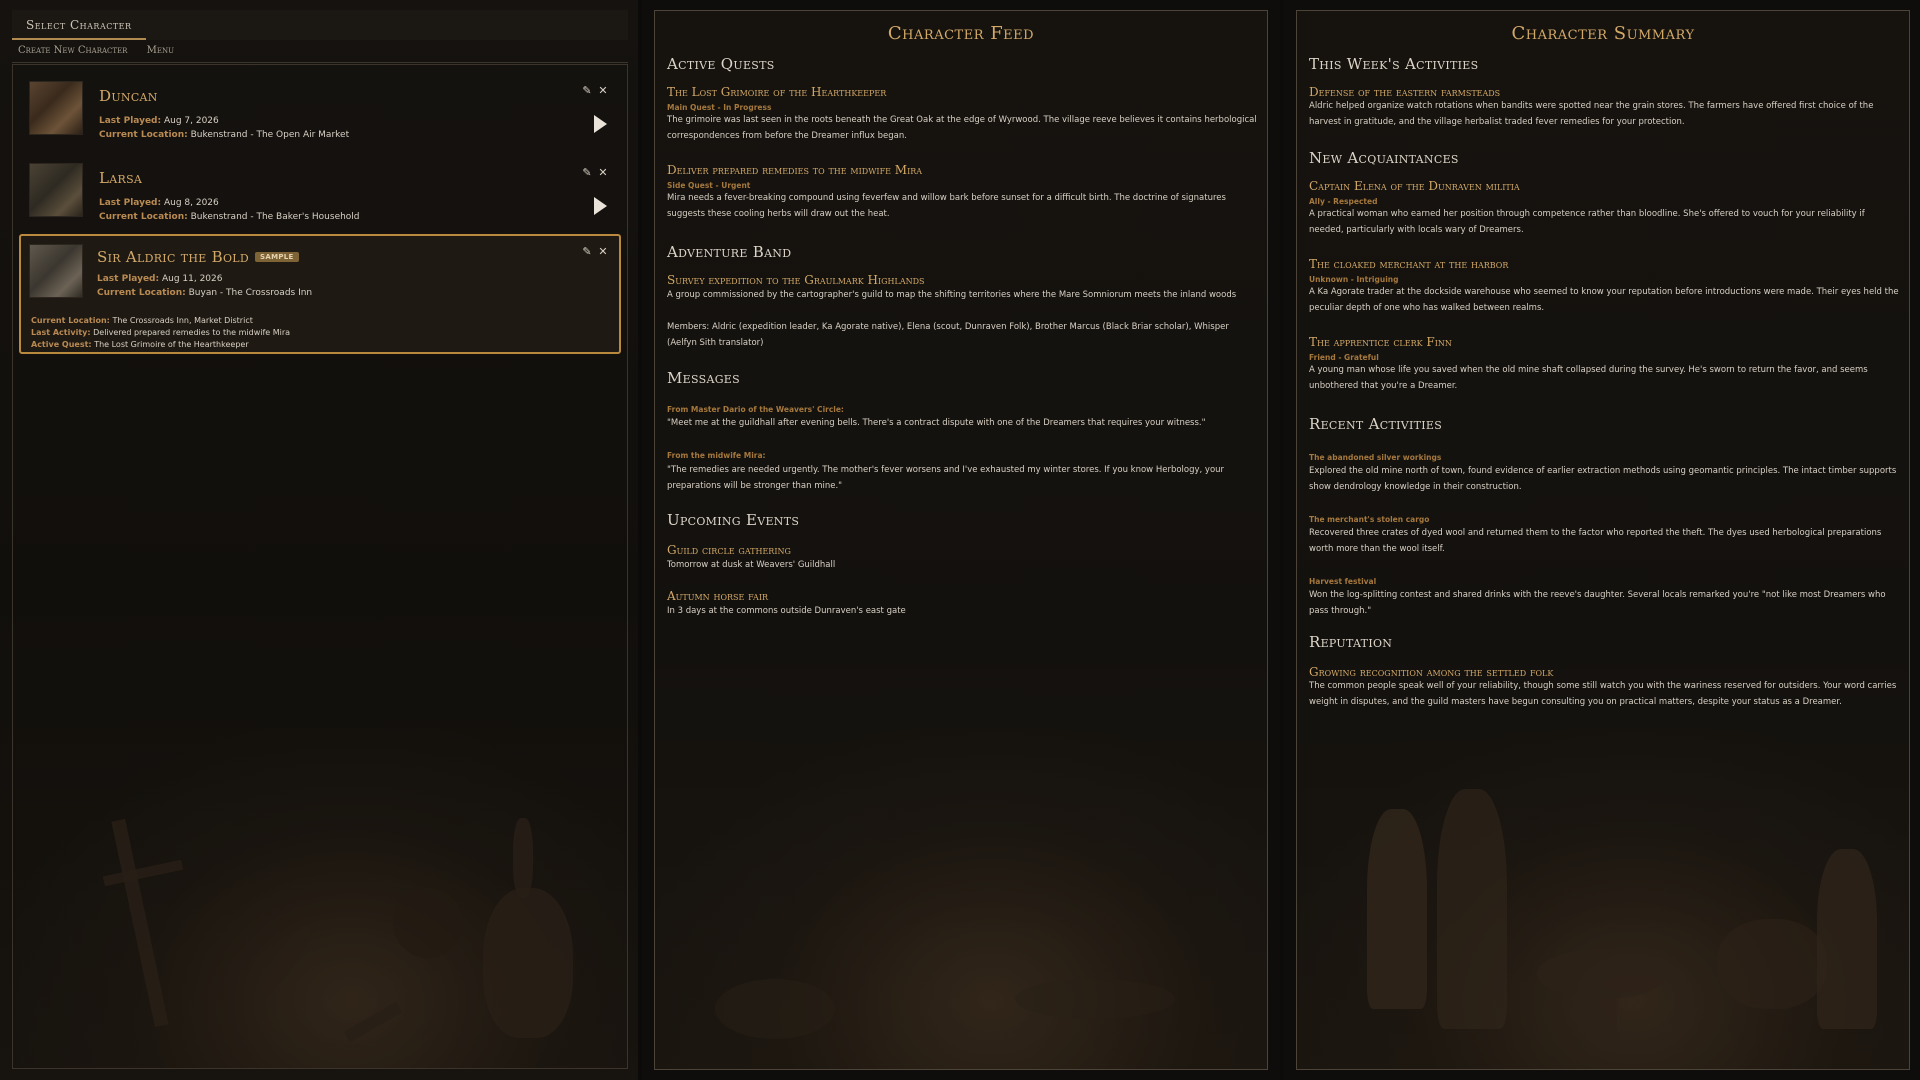 The height and width of the screenshot is (1080, 1920). I want to click on quest-title: The Lost Grimoire of the Hearthkeeper, so click(962, 92).